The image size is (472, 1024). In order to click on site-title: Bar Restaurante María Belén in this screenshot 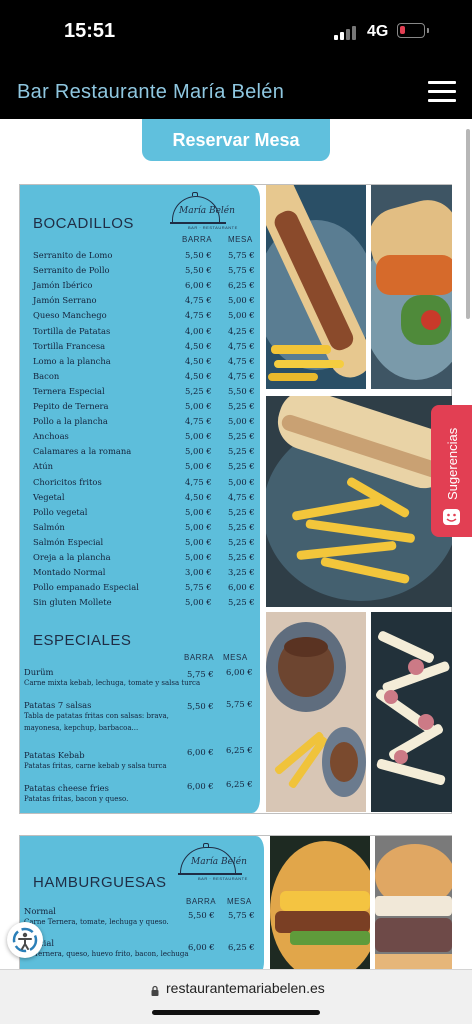, I will do `click(150, 92)`.